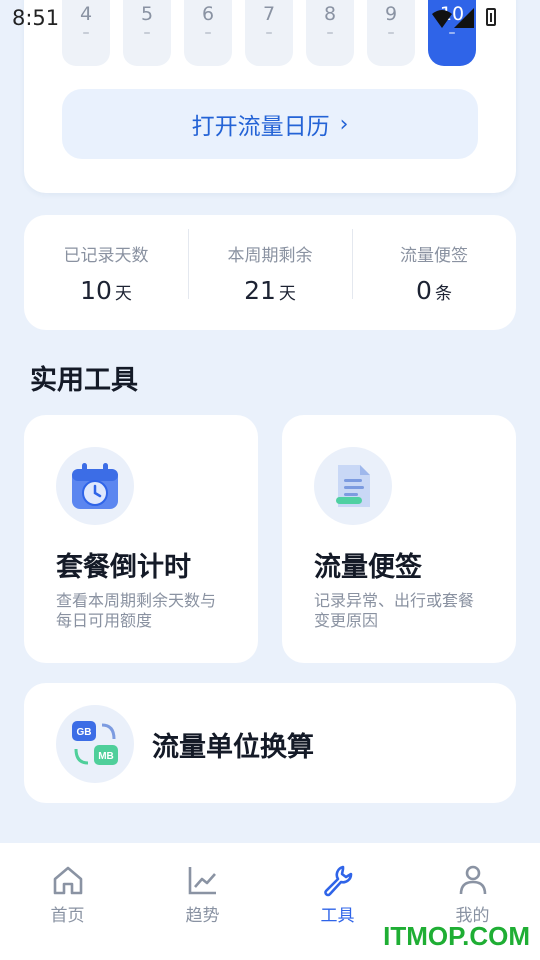  Describe the element at coordinates (106, 255) in the screenshot. I see `stat-label: 已记录天数` at that location.